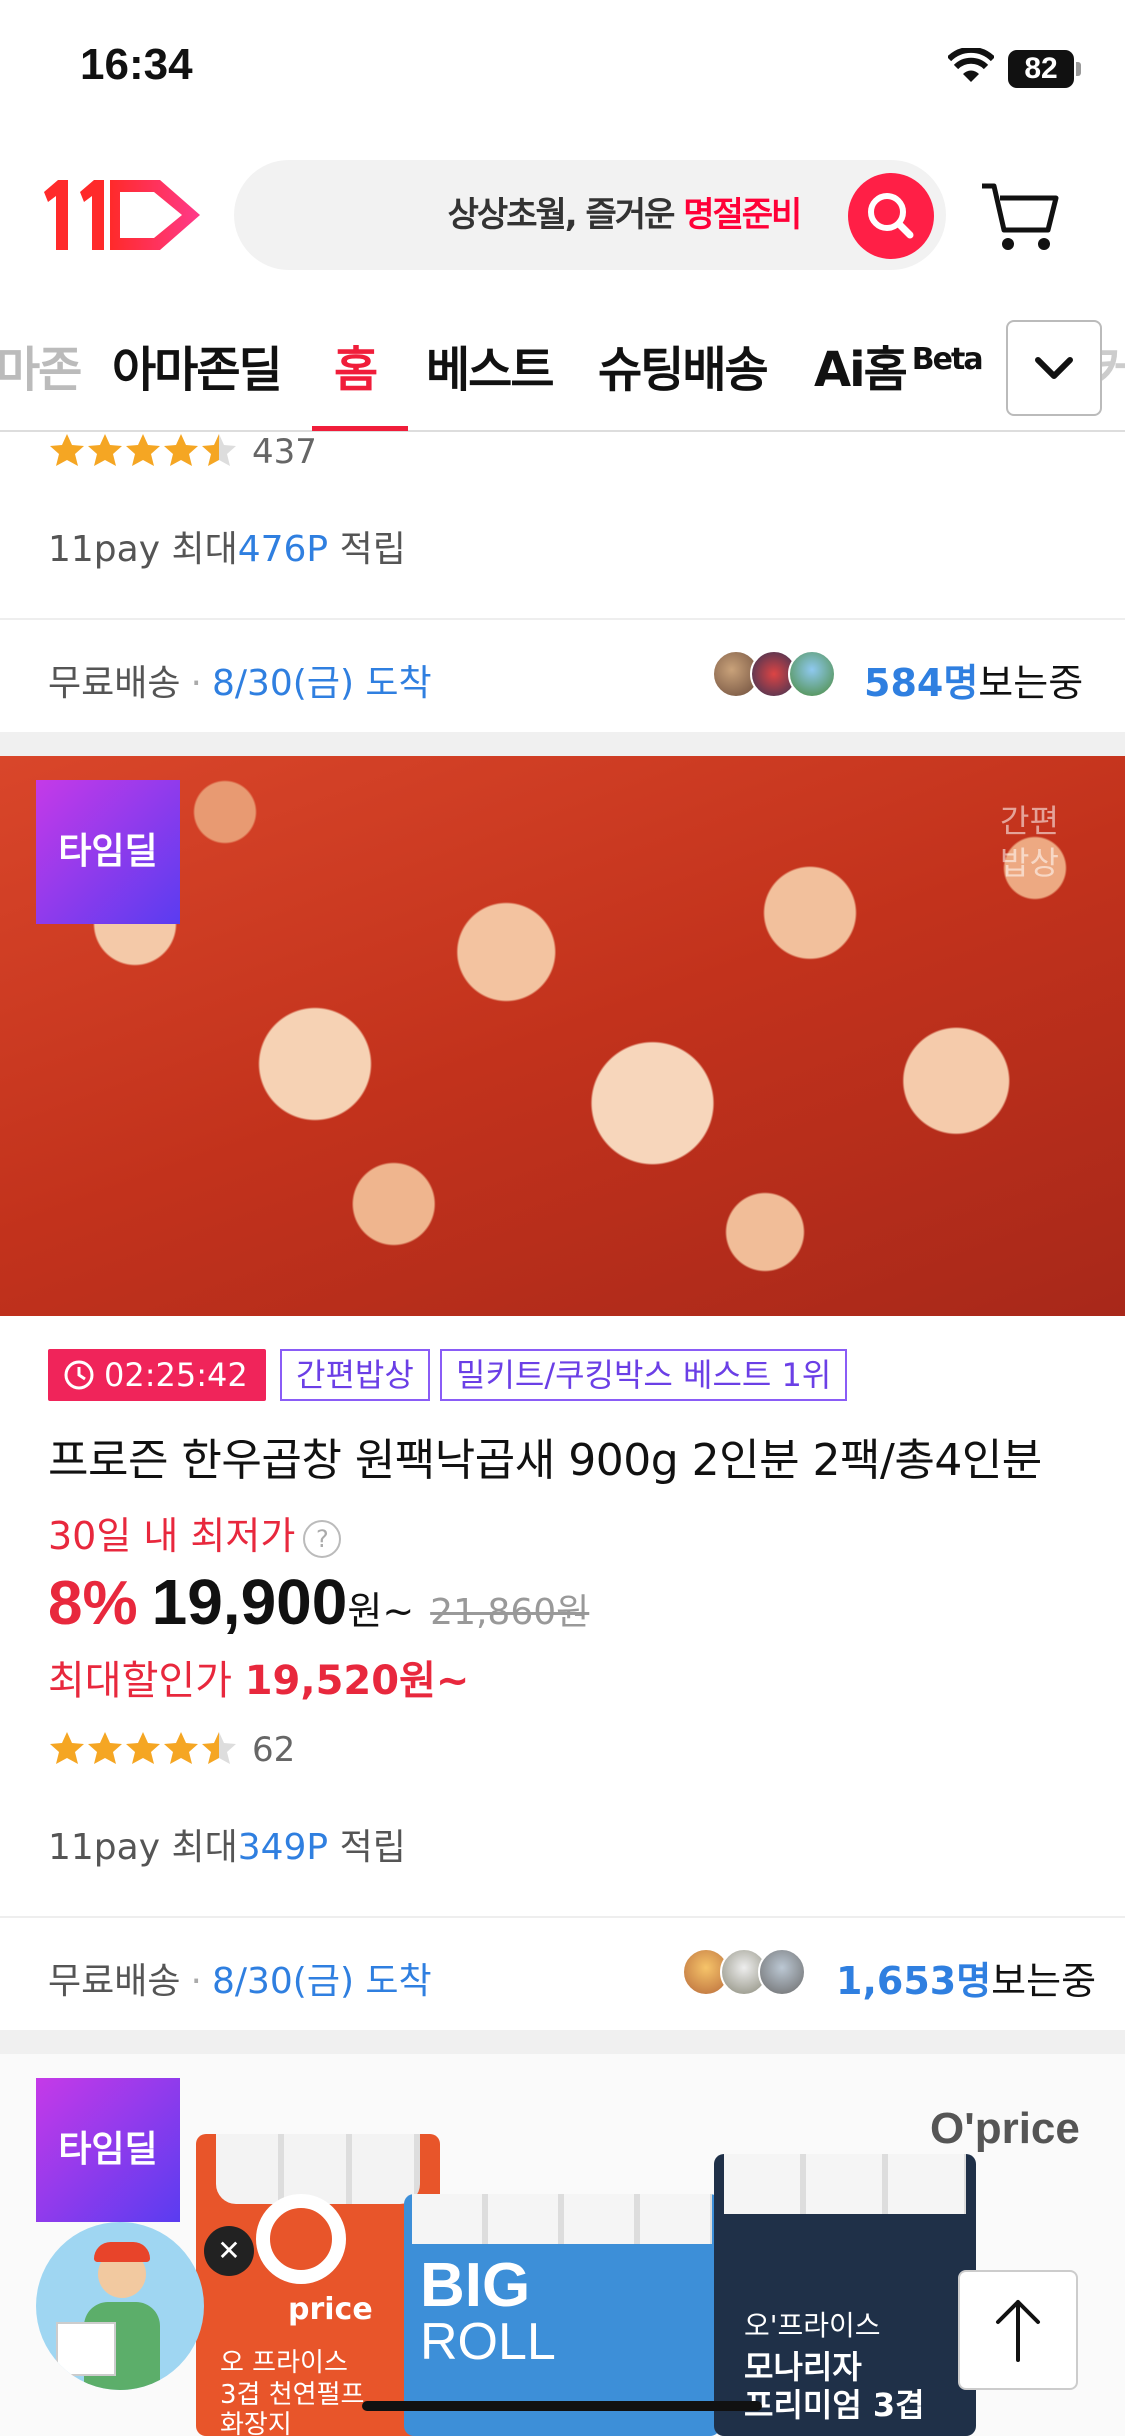  Describe the element at coordinates (562, 2315) in the screenshot. I see `product-pack-2: BIG ROLL` at that location.